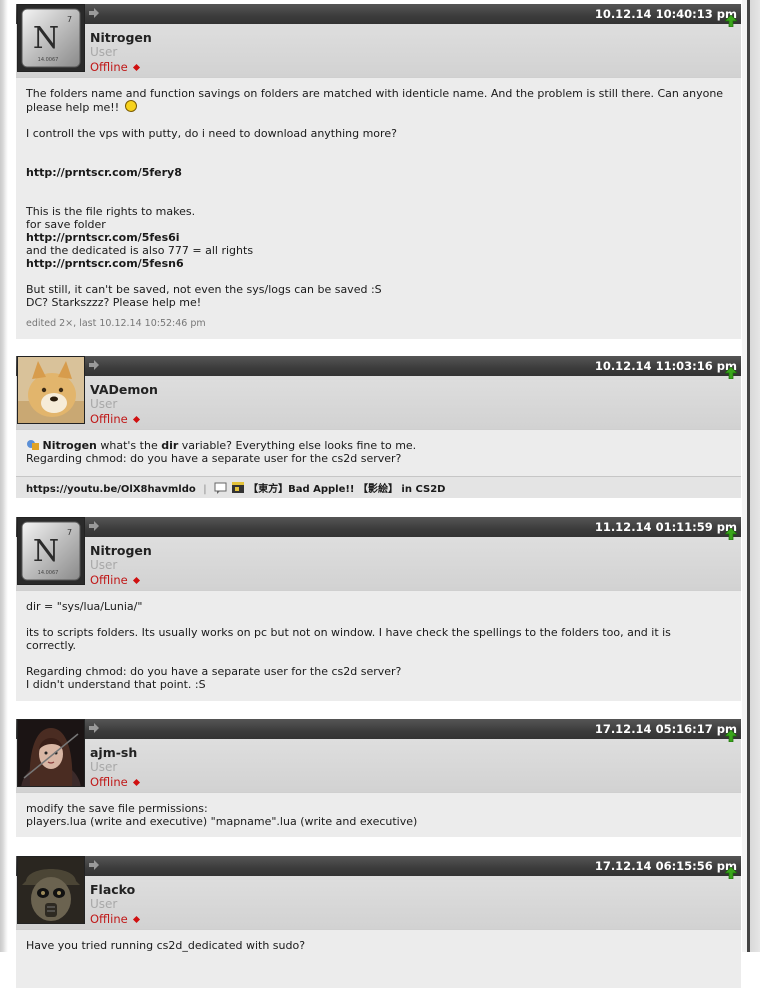 The height and width of the screenshot is (988, 760). What do you see at coordinates (111, 489) in the screenshot?
I see `signature-link: https://youtu.be/OlX8havmldo` at bounding box center [111, 489].